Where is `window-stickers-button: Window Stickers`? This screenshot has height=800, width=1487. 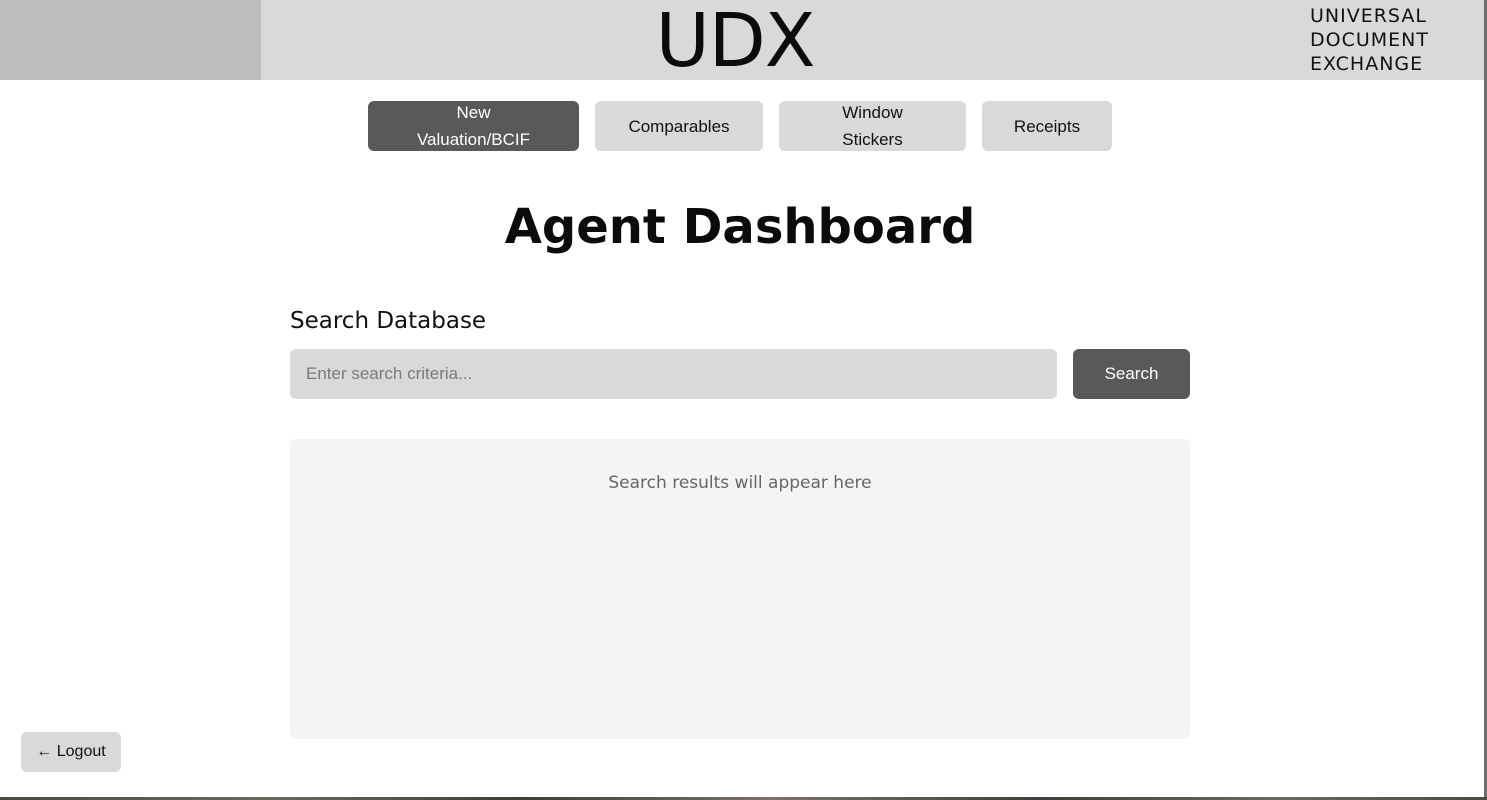 window-stickers-button: Window Stickers is located at coordinates (872, 126).